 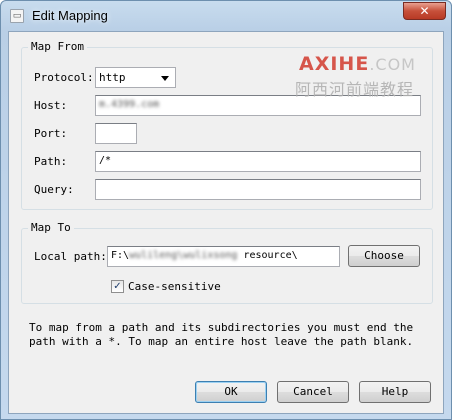 I want to click on document-icon: ▭, so click(x=17, y=16).